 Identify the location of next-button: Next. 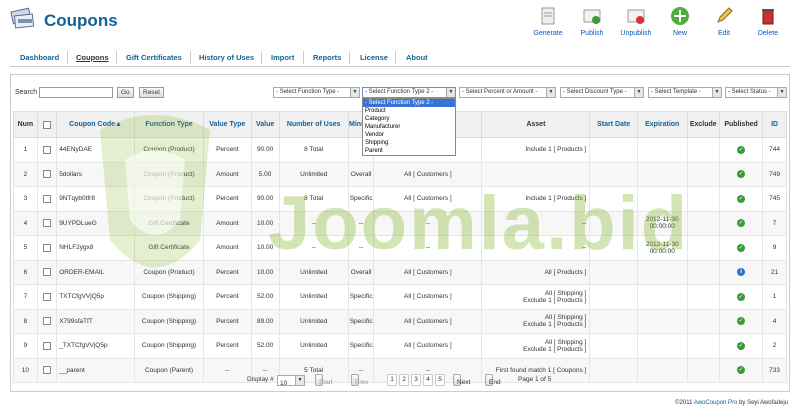
(461, 380).